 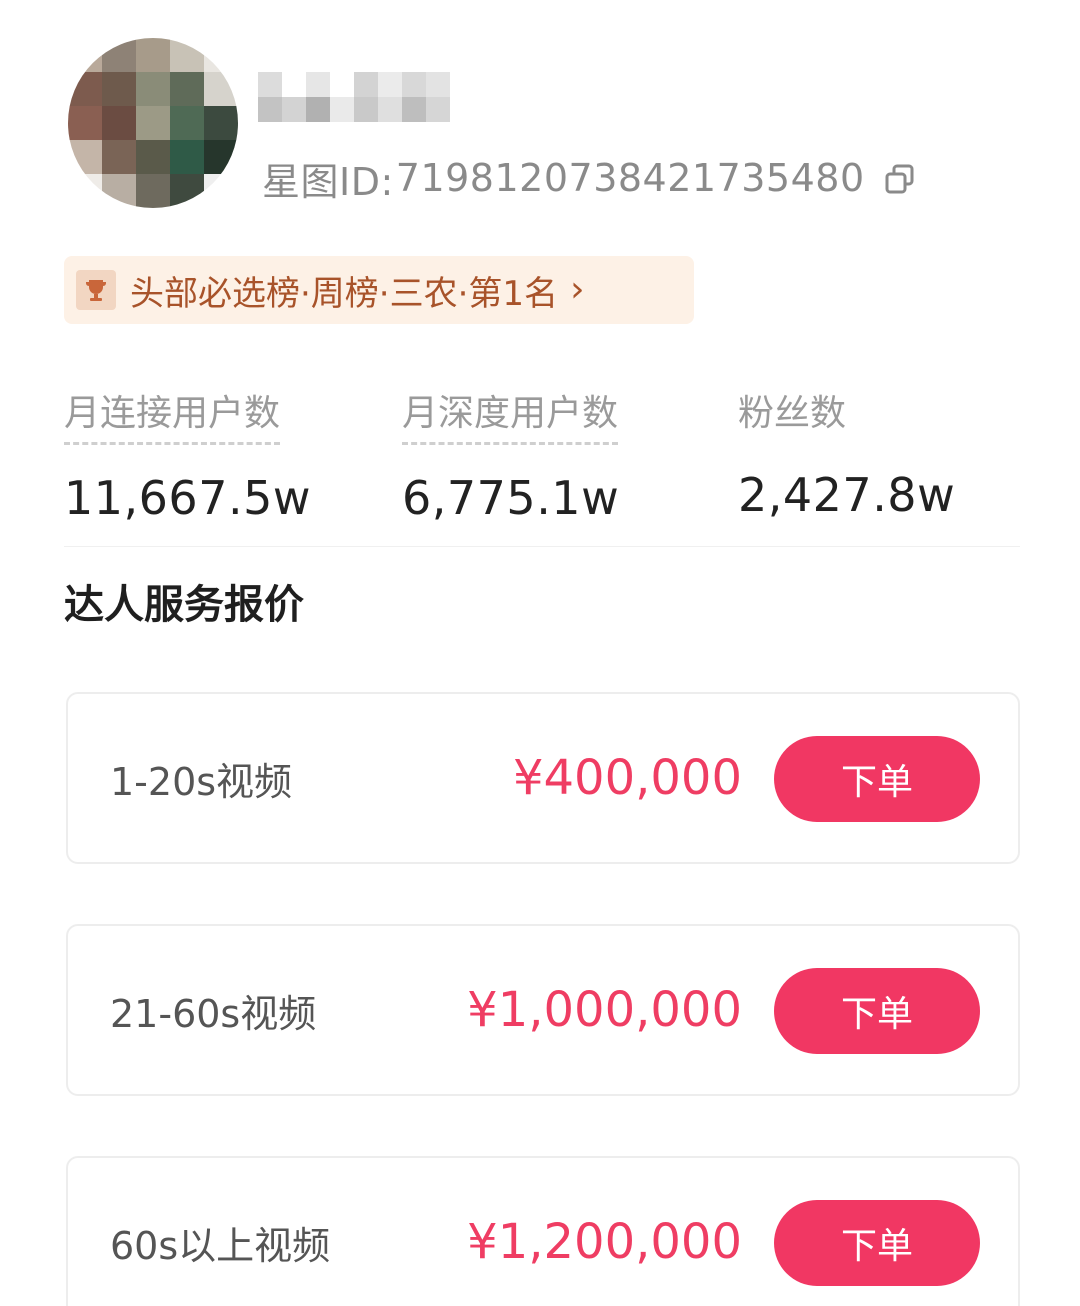 I want to click on price-card: 21-60s视频 ¥1,000,000 下单, so click(x=543, y=1010).